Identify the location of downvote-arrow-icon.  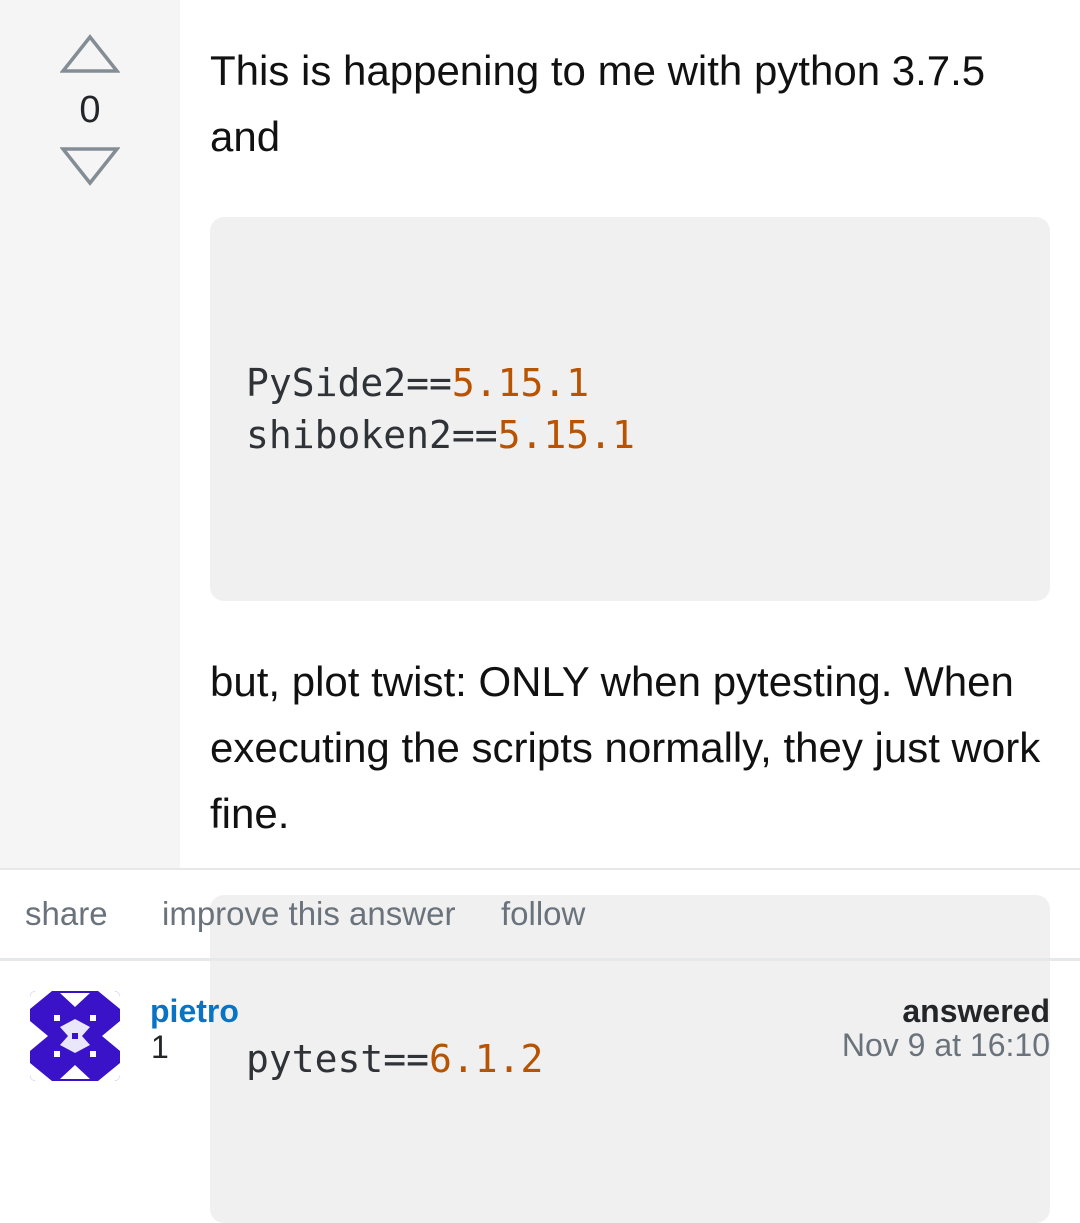
(90, 166).